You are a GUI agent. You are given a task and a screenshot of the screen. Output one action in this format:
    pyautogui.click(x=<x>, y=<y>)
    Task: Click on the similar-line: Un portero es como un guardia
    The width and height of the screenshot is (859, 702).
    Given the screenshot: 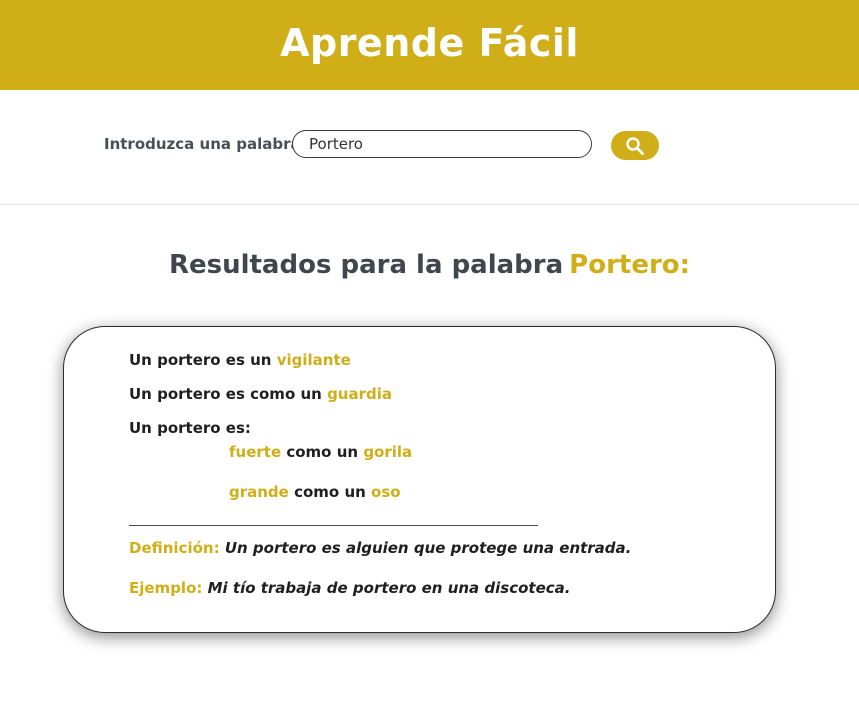 What is the action you would take?
    pyautogui.click(x=260, y=394)
    